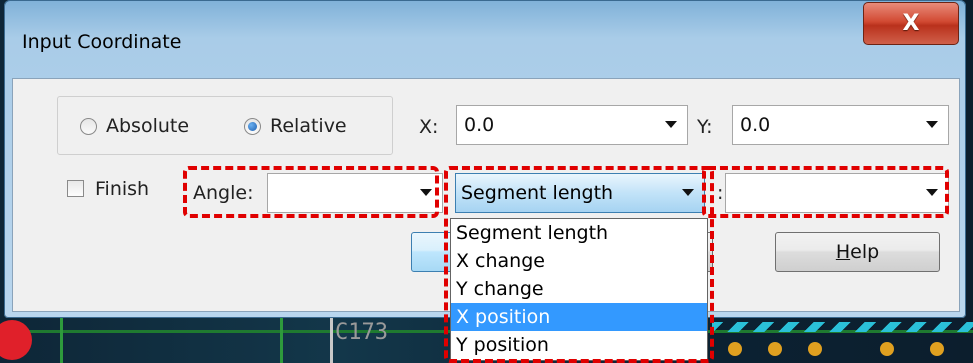 The image size is (973, 363). I want to click on mode-group: Absolute Relative, so click(225, 125).